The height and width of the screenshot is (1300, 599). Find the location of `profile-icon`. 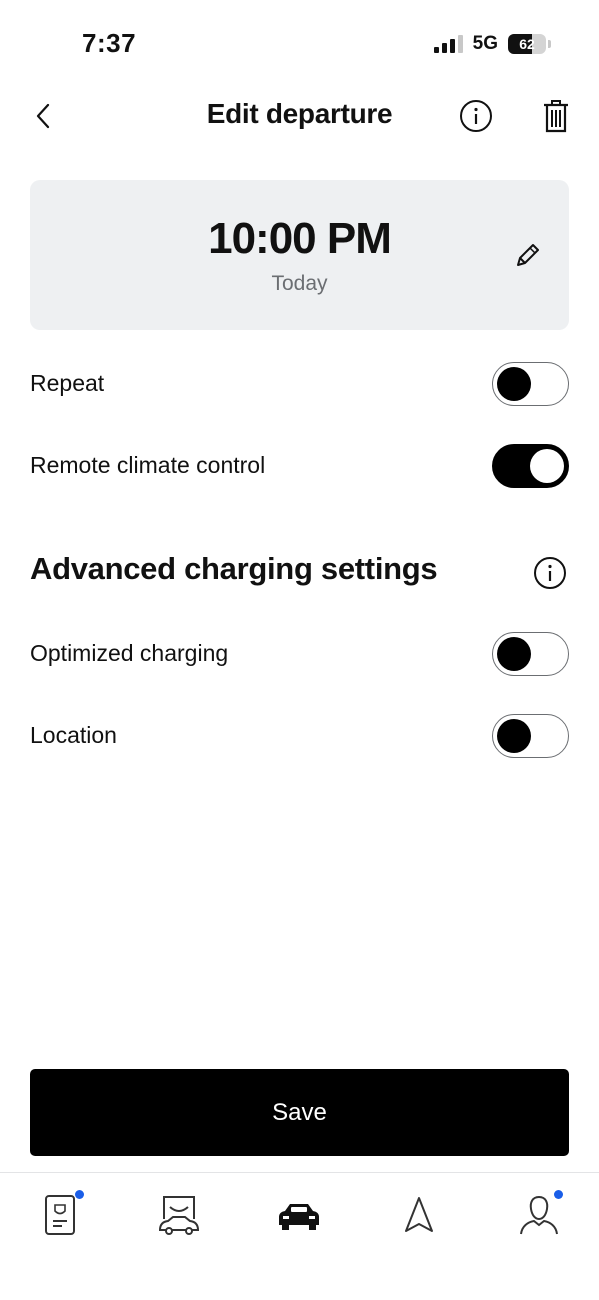

profile-icon is located at coordinates (539, 1215).